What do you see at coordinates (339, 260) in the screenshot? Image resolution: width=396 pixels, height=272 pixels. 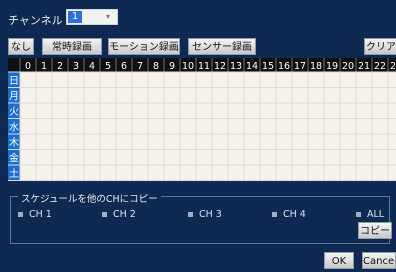 I see `ok-button: OK` at bounding box center [339, 260].